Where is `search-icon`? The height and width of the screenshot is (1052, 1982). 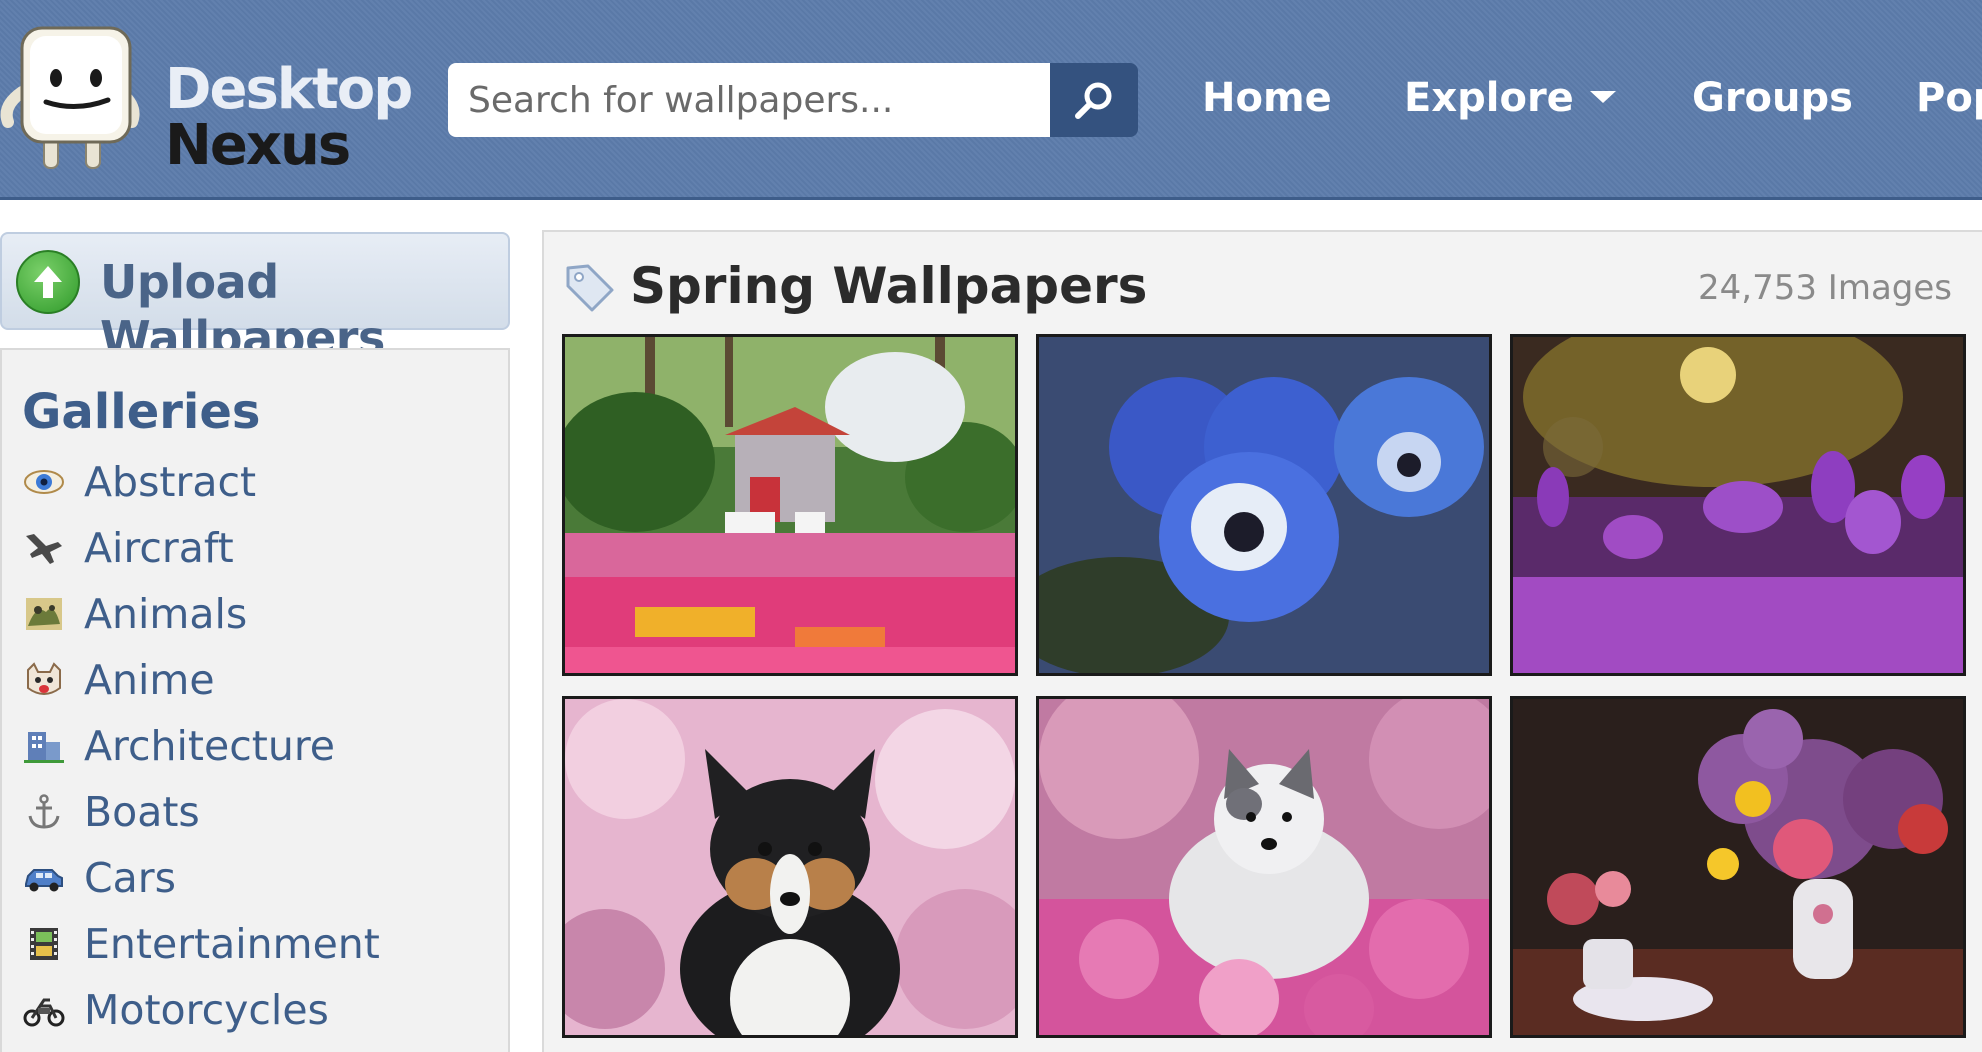
search-icon is located at coordinates (1093, 100).